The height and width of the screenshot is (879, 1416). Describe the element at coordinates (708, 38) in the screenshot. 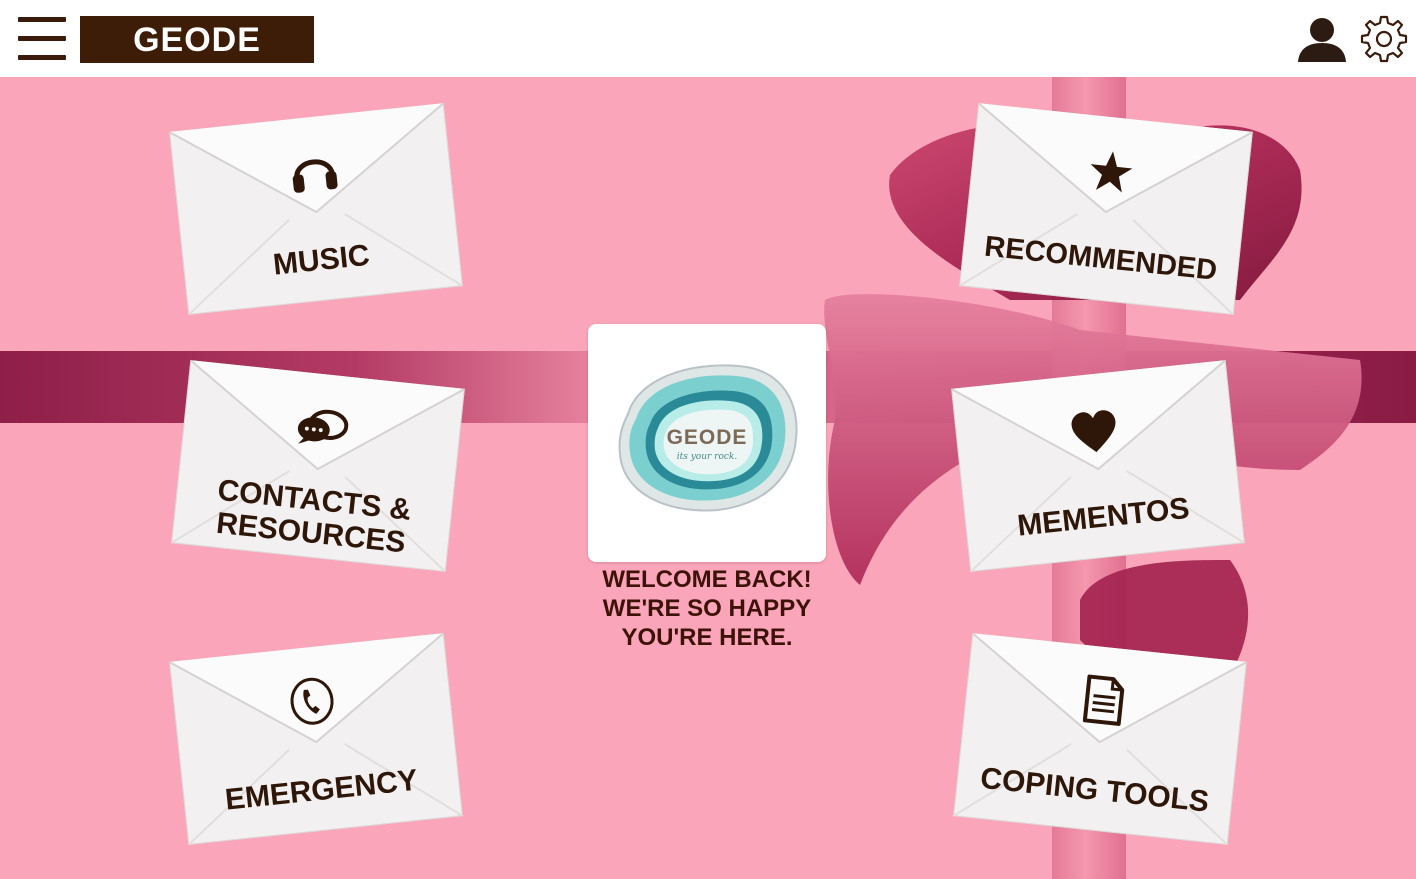

I see `top-bar: GEODE` at that location.